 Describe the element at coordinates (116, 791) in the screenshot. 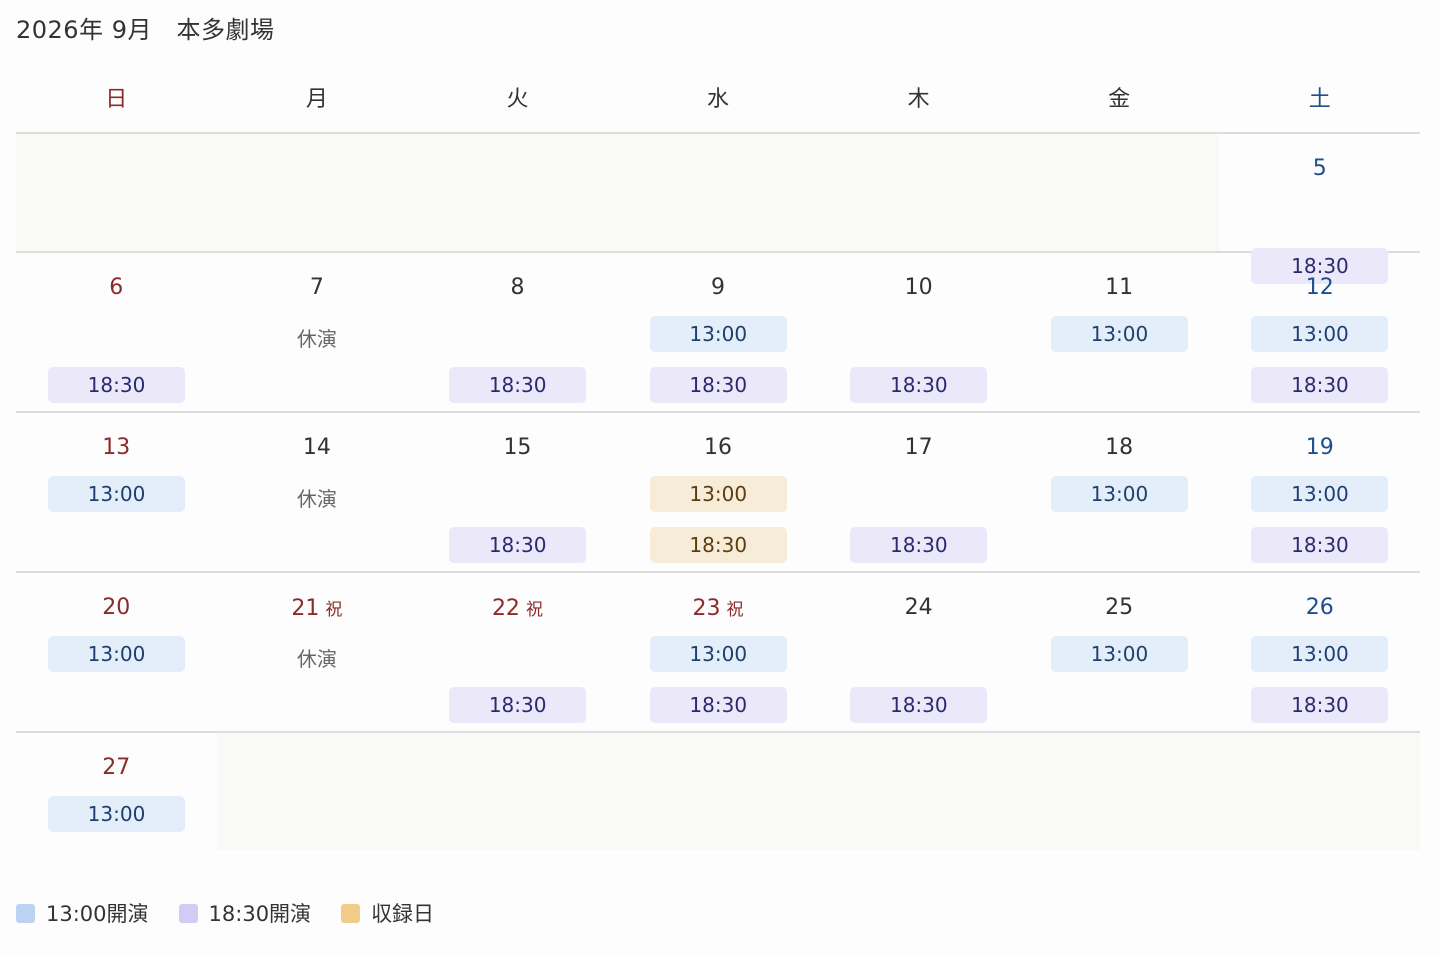

I see `day-cell: 27 13:00` at that location.